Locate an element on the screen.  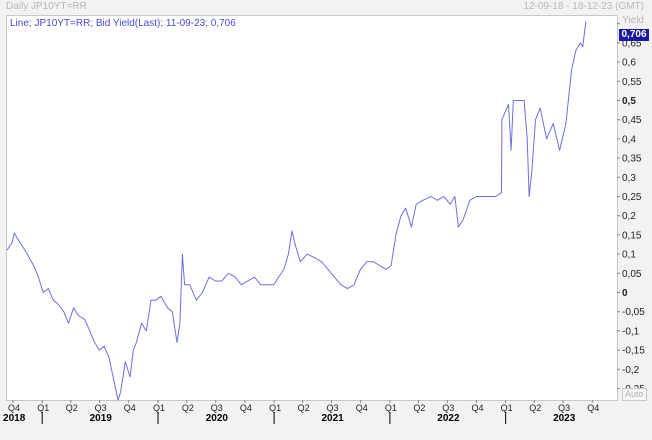
y-tick-label: 0,2 is located at coordinates (629, 216).